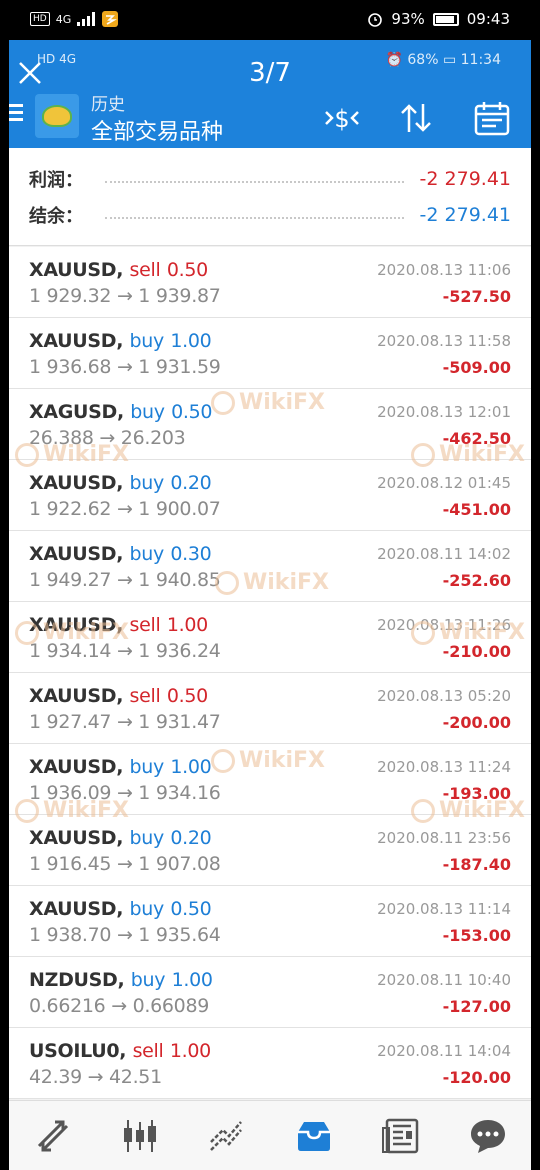 Image resolution: width=540 pixels, height=1170 pixels. I want to click on trade-symbol-line: USOILU0, sell 1.00, so click(120, 1051).